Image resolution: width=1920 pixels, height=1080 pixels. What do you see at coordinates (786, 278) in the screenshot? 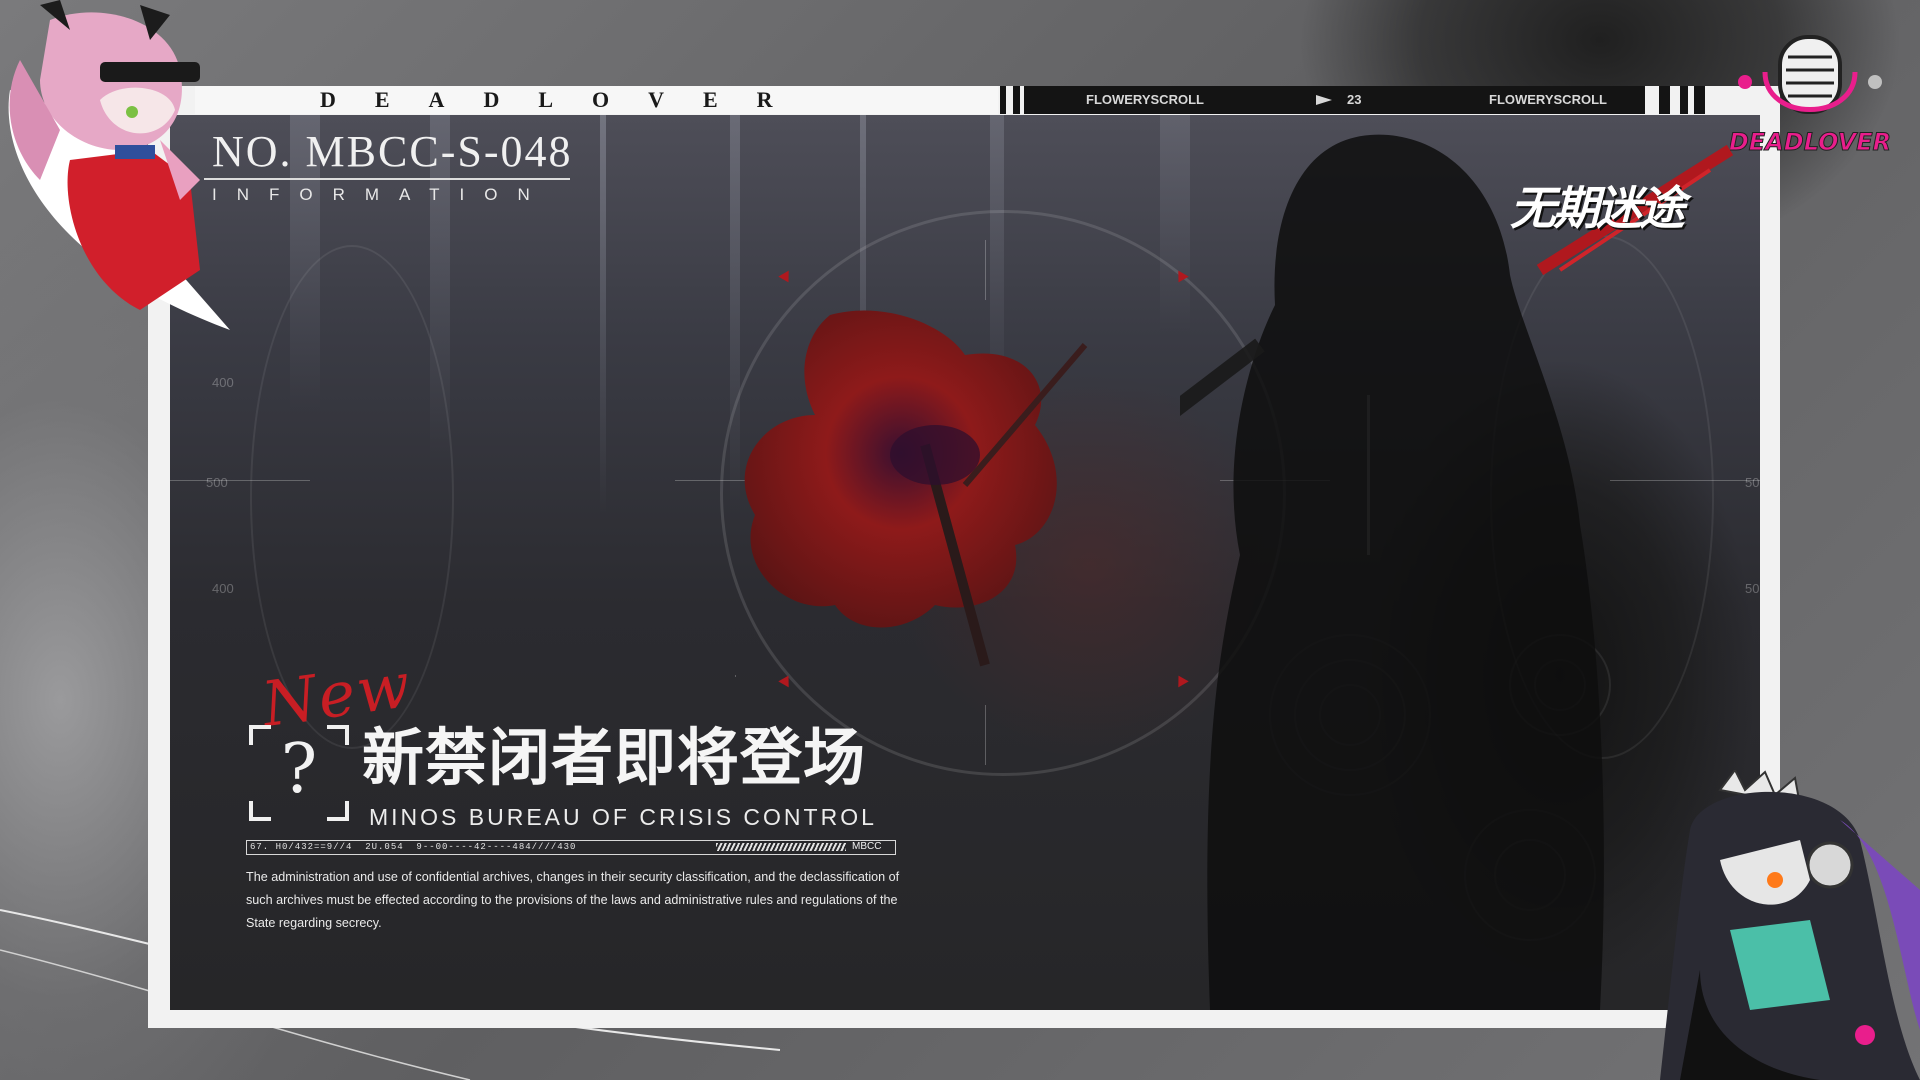
I see `target-marker` at bounding box center [786, 278].